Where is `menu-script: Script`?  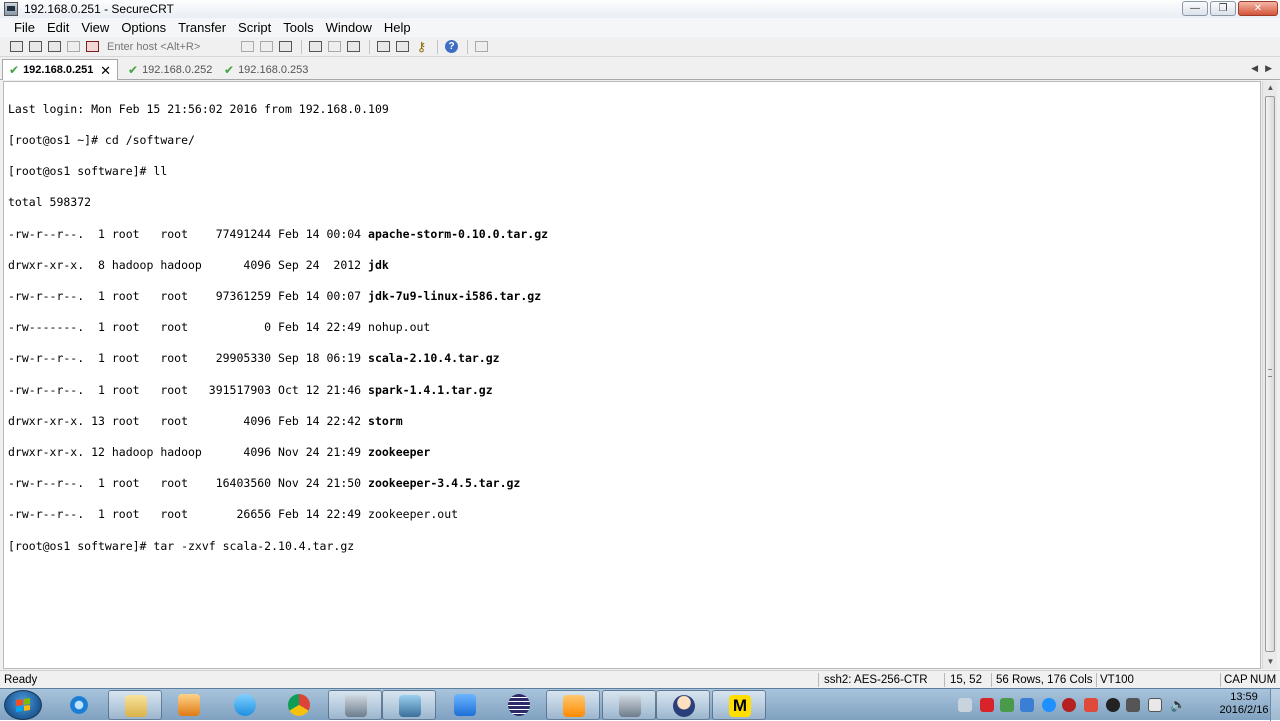
menu-script: Script is located at coordinates (254, 27).